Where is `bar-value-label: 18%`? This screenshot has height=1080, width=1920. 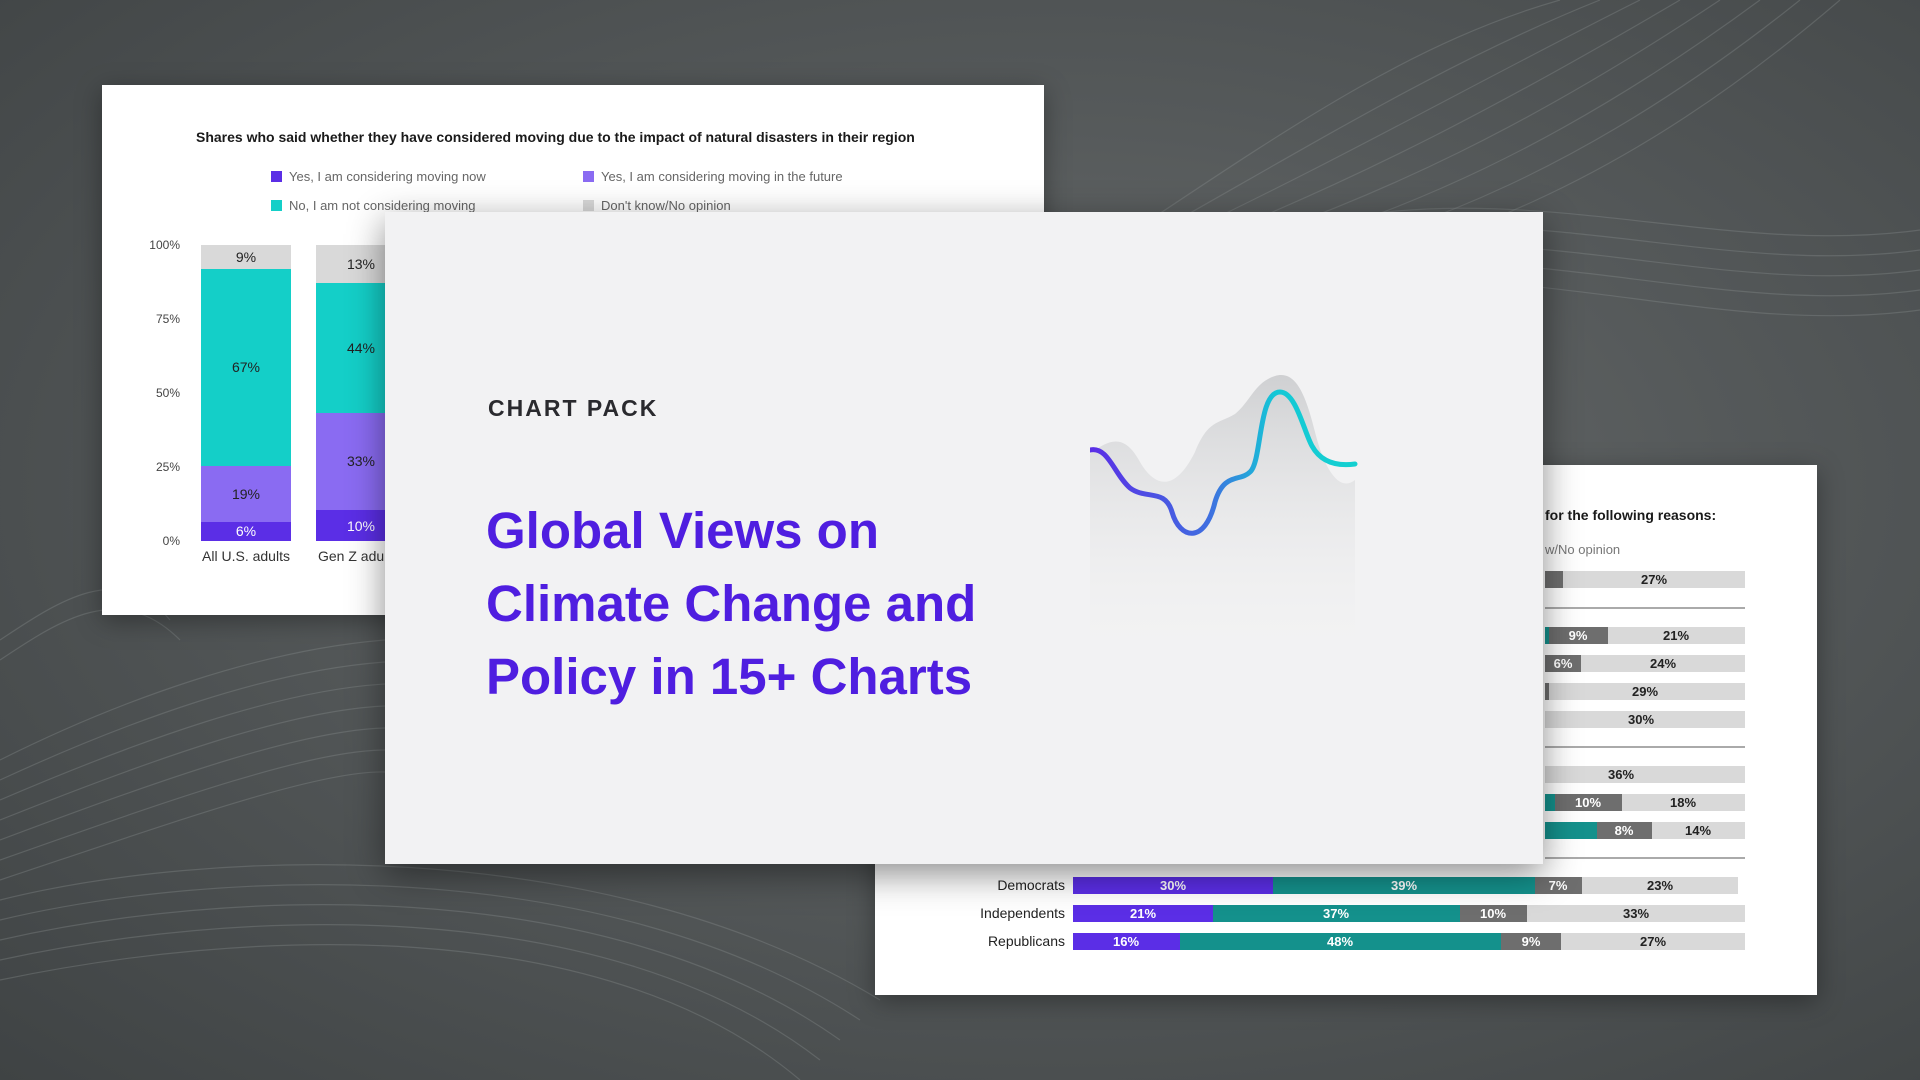 bar-value-label: 18% is located at coordinates (1683, 802).